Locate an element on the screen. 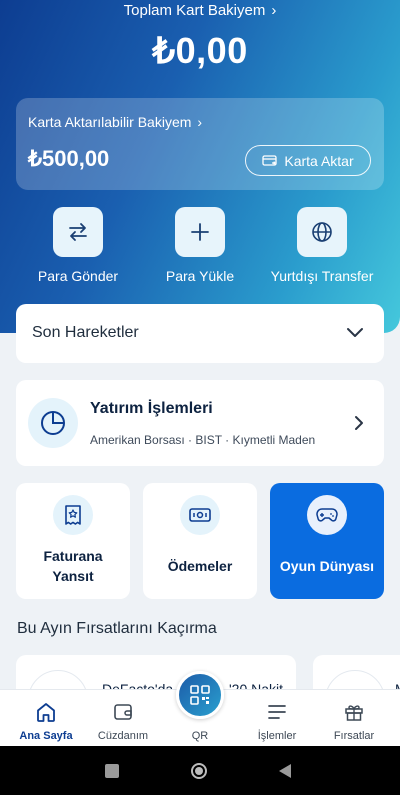 Image resolution: width=400 pixels, height=795 pixels. nav-opportunities: Fırsatlar is located at coordinates (354, 718).